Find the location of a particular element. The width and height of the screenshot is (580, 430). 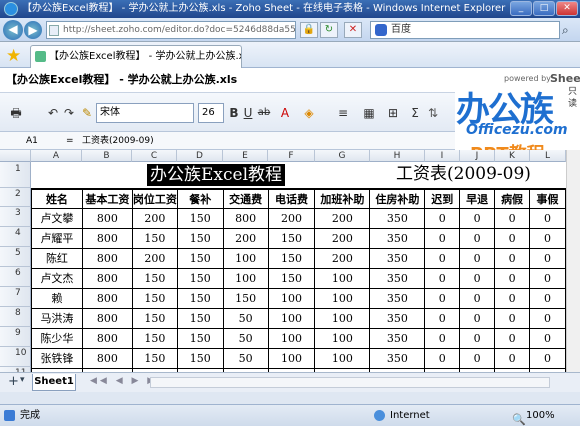

column-header: A is located at coordinates (56, 156).